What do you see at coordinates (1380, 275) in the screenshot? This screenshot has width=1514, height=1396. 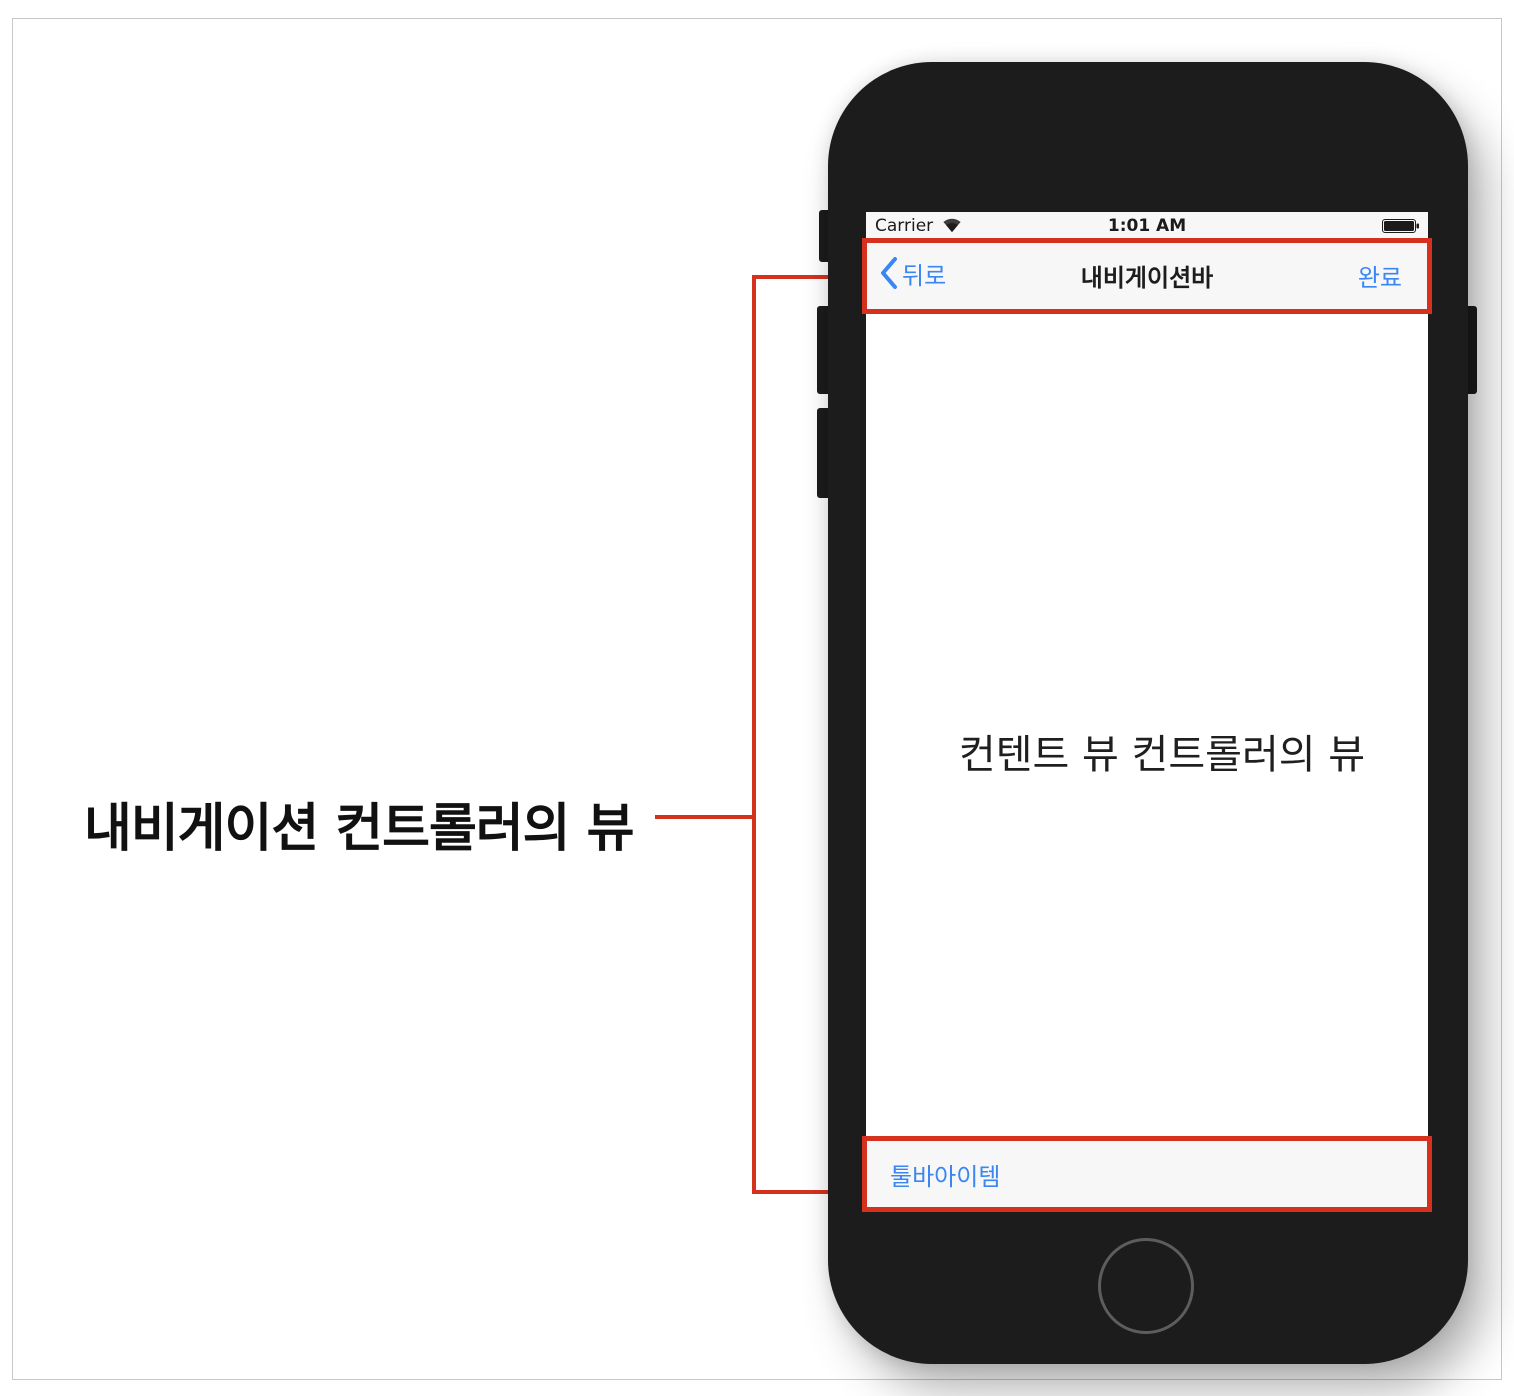 I see `done-button: 완료` at bounding box center [1380, 275].